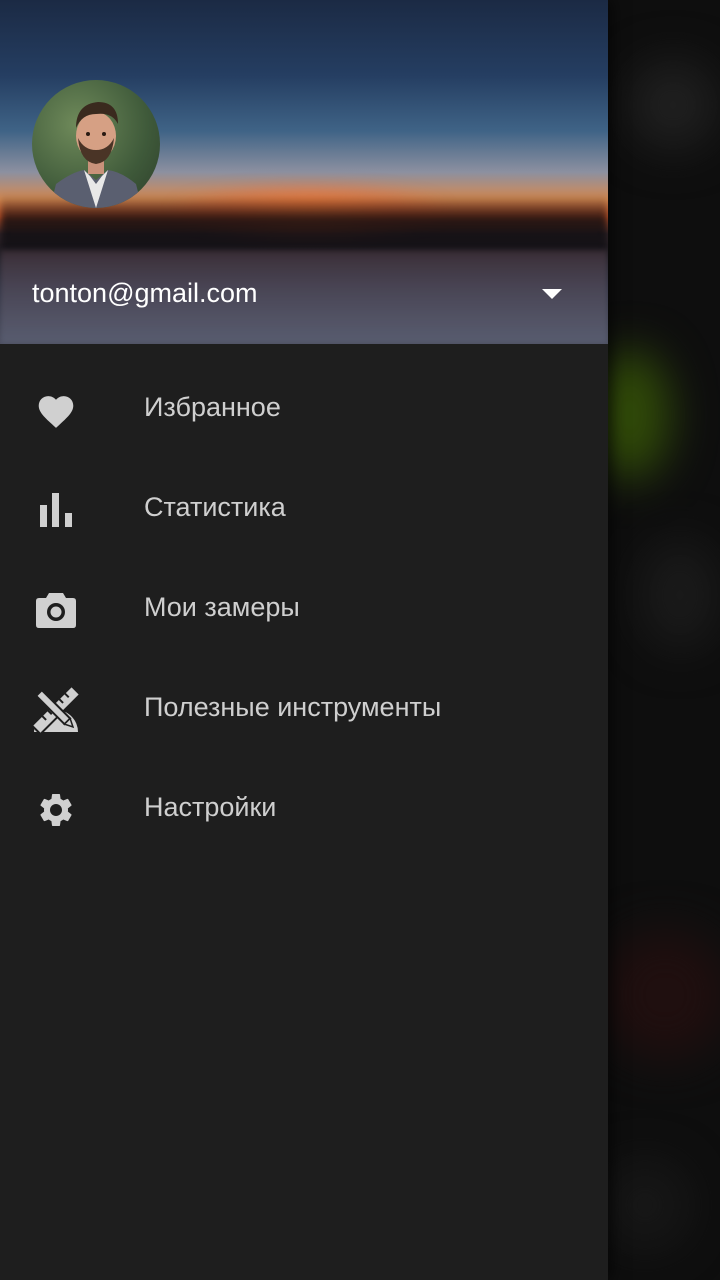 The width and height of the screenshot is (720, 1280). Describe the element at coordinates (222, 607) in the screenshot. I see `menu-item-label: Мои замеры` at that location.